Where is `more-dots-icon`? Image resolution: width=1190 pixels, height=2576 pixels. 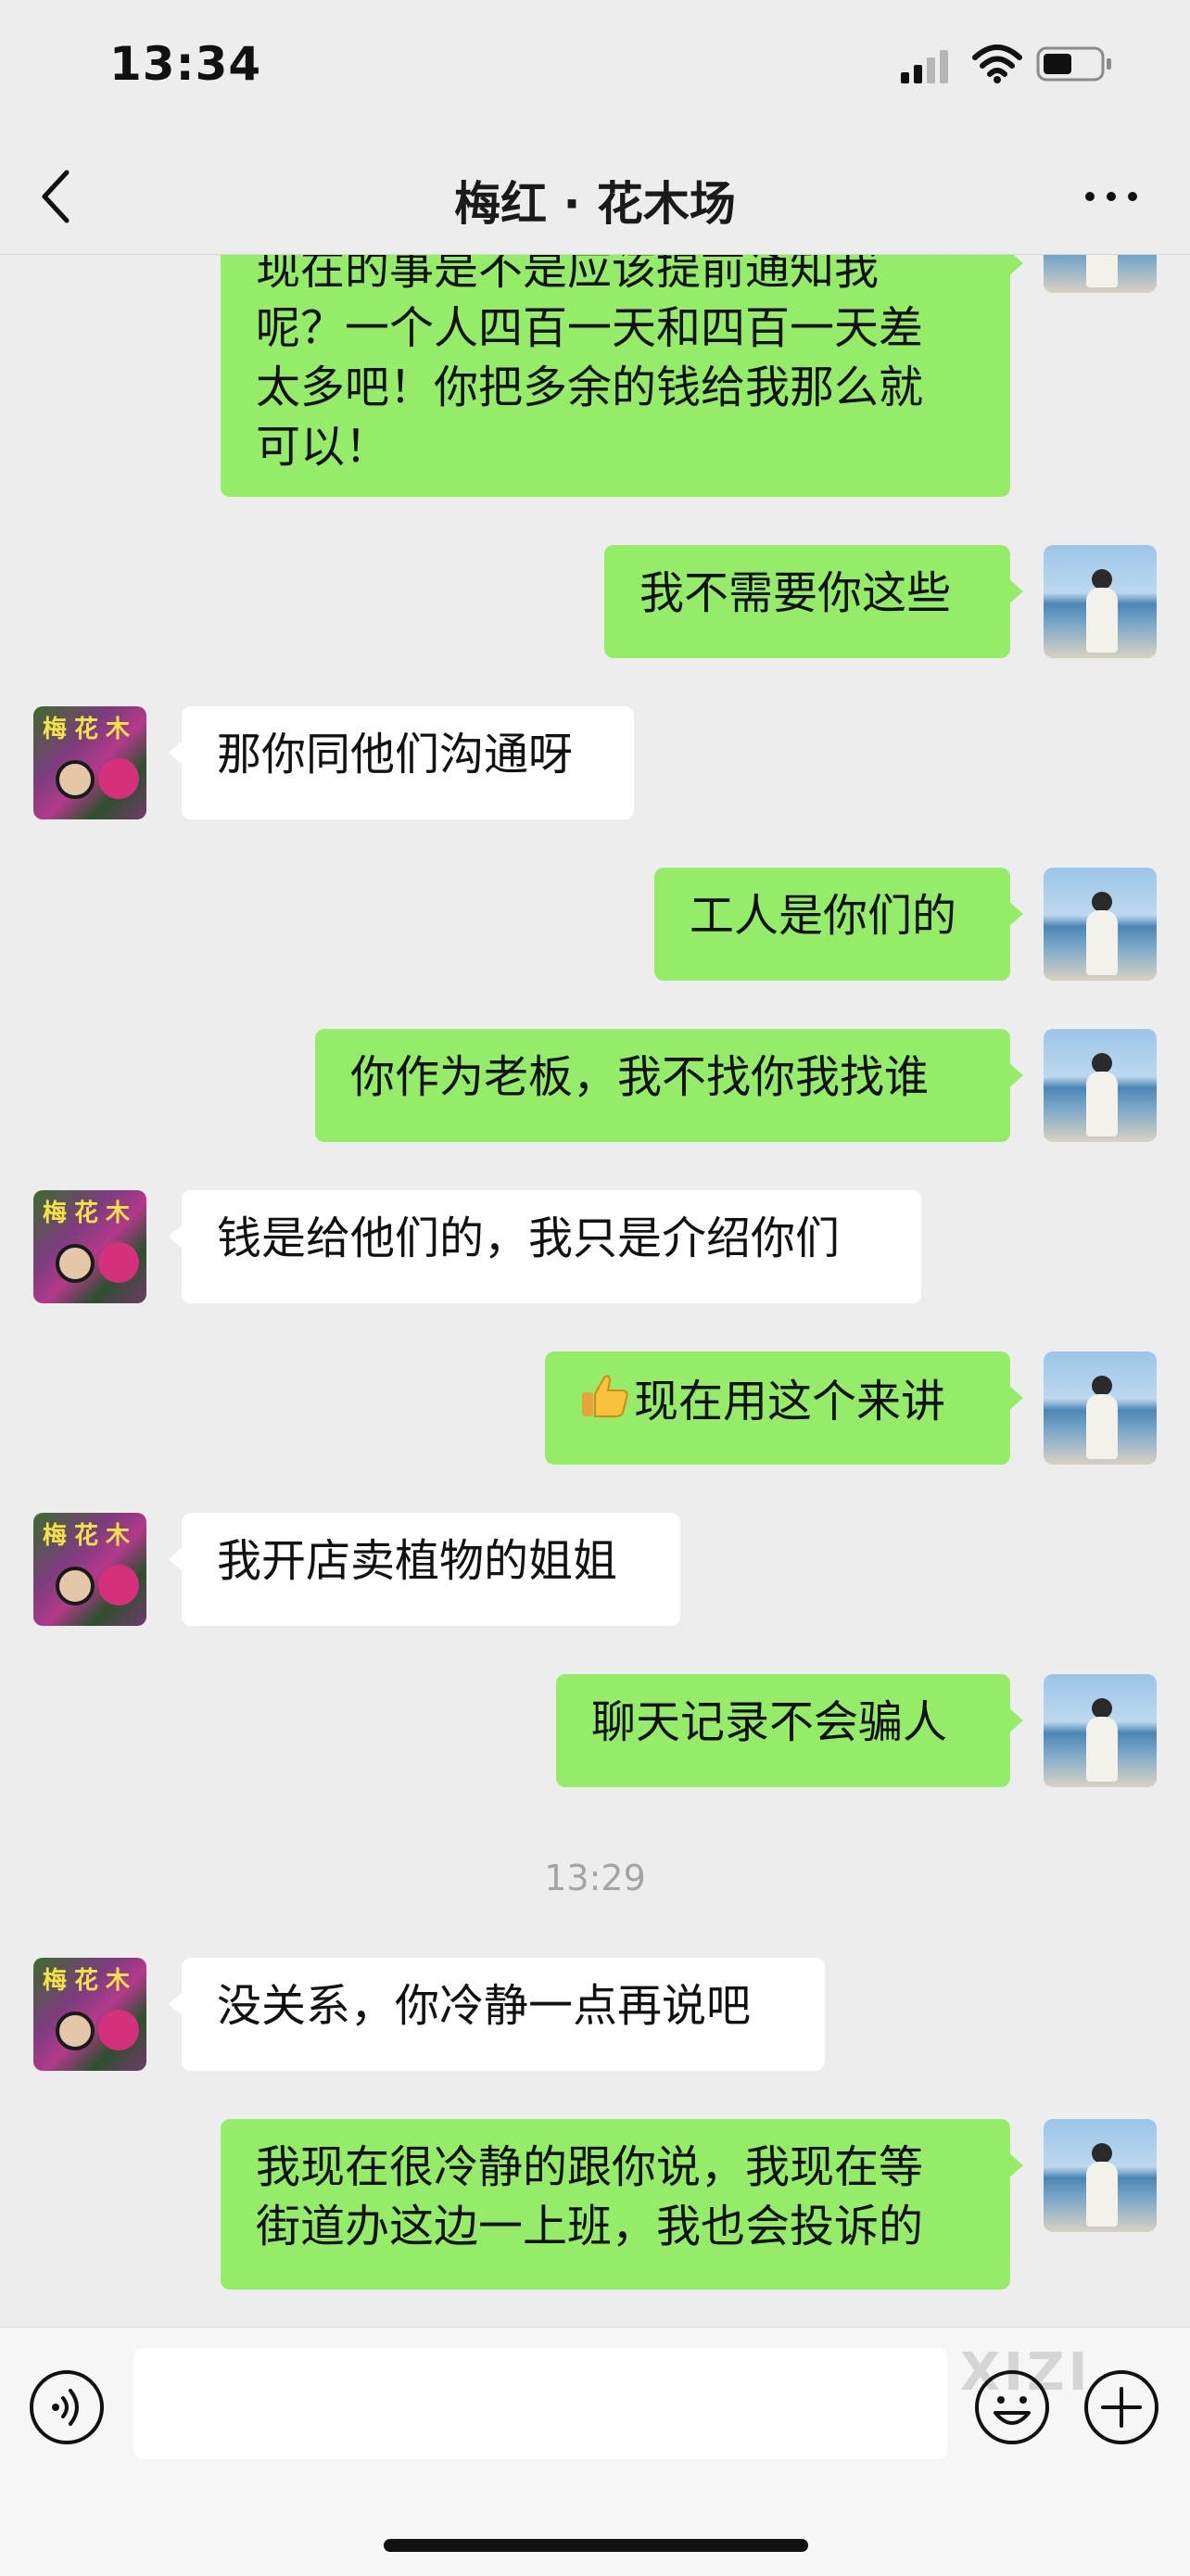
more-dots-icon is located at coordinates (1111, 197).